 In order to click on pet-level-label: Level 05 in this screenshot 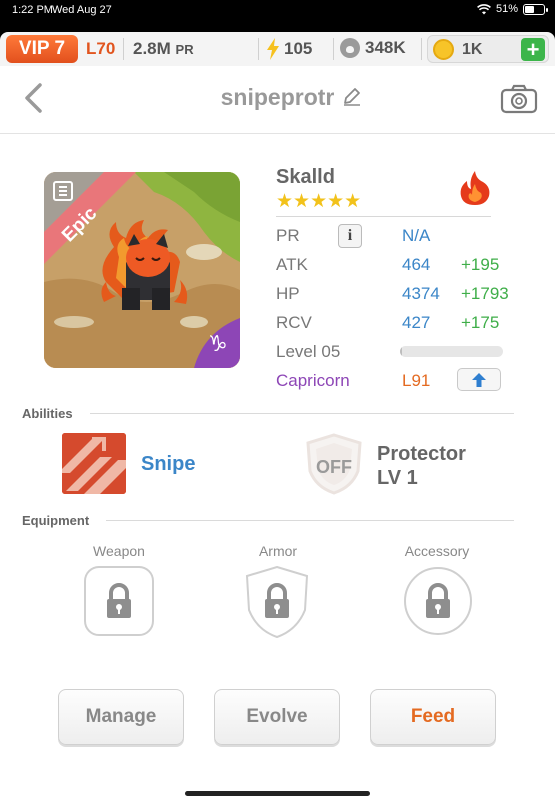, I will do `click(308, 351)`.